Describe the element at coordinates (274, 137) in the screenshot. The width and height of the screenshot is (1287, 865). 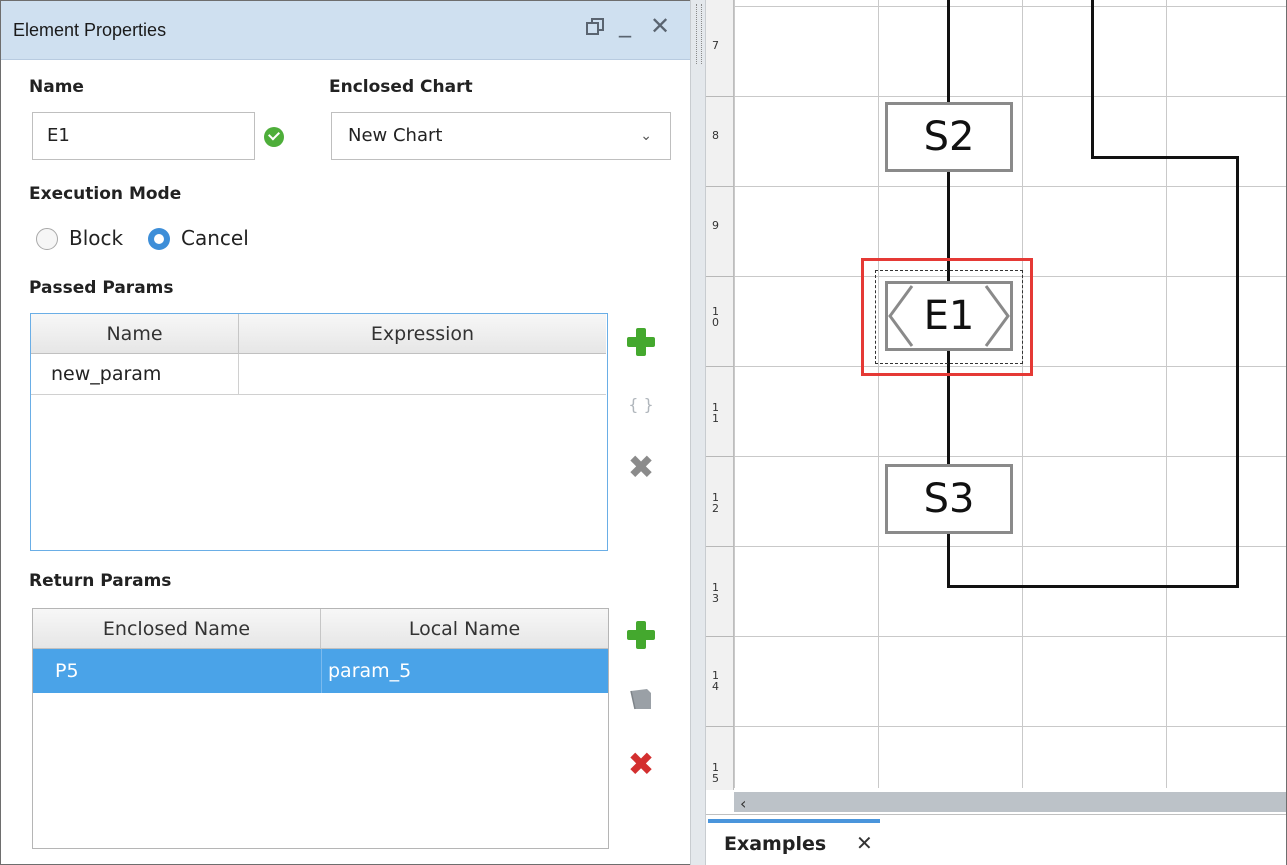
I see `valid-check-icon` at that location.